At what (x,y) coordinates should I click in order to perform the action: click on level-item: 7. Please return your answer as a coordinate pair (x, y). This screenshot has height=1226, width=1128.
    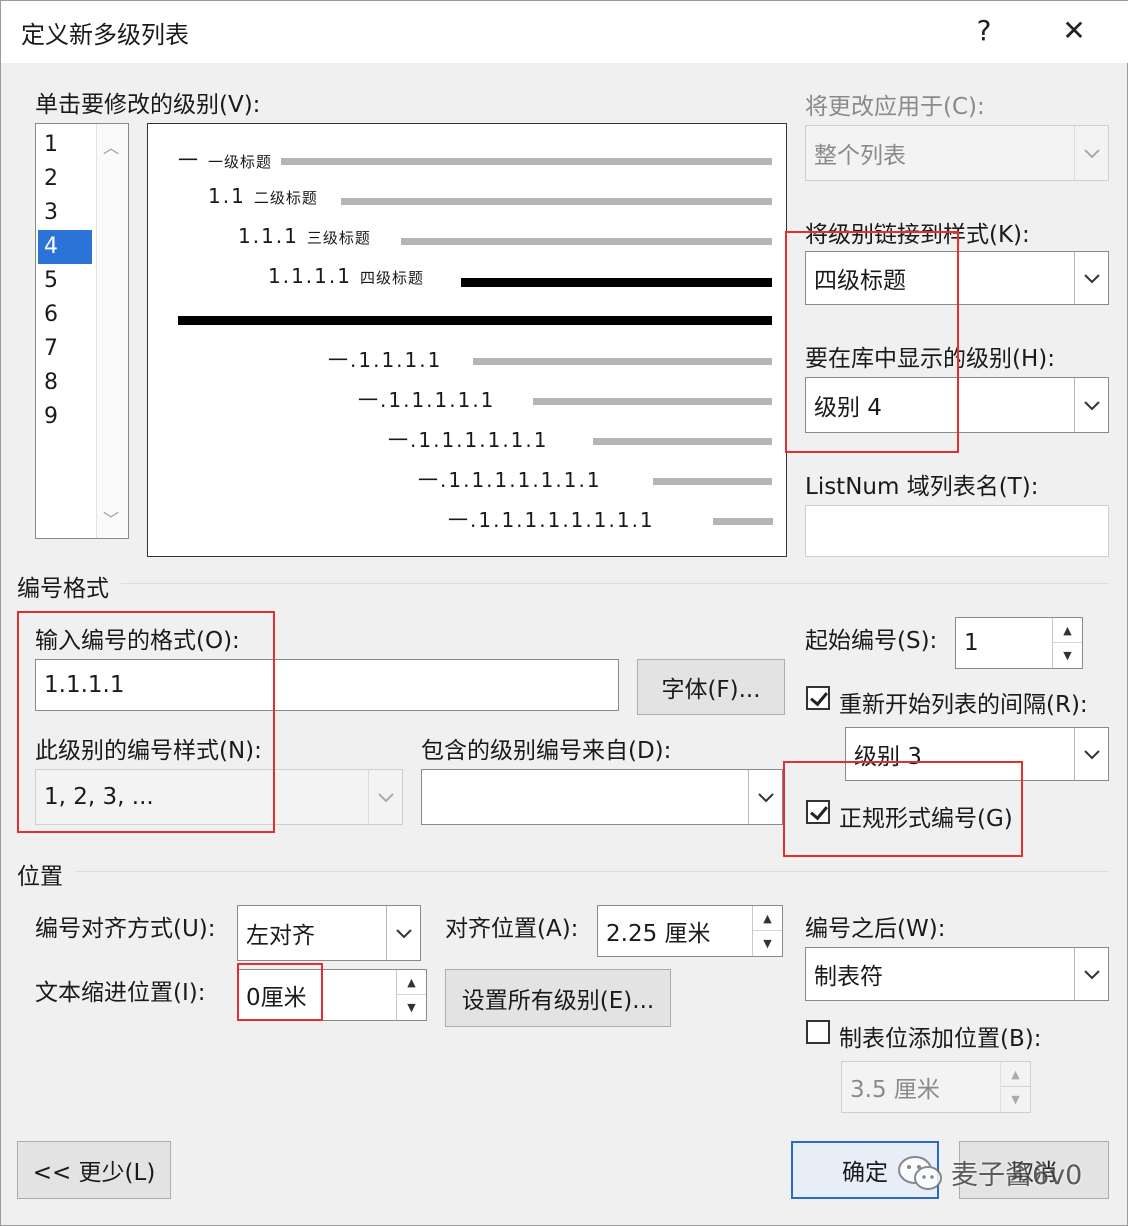
    Looking at the image, I should click on (65, 349).